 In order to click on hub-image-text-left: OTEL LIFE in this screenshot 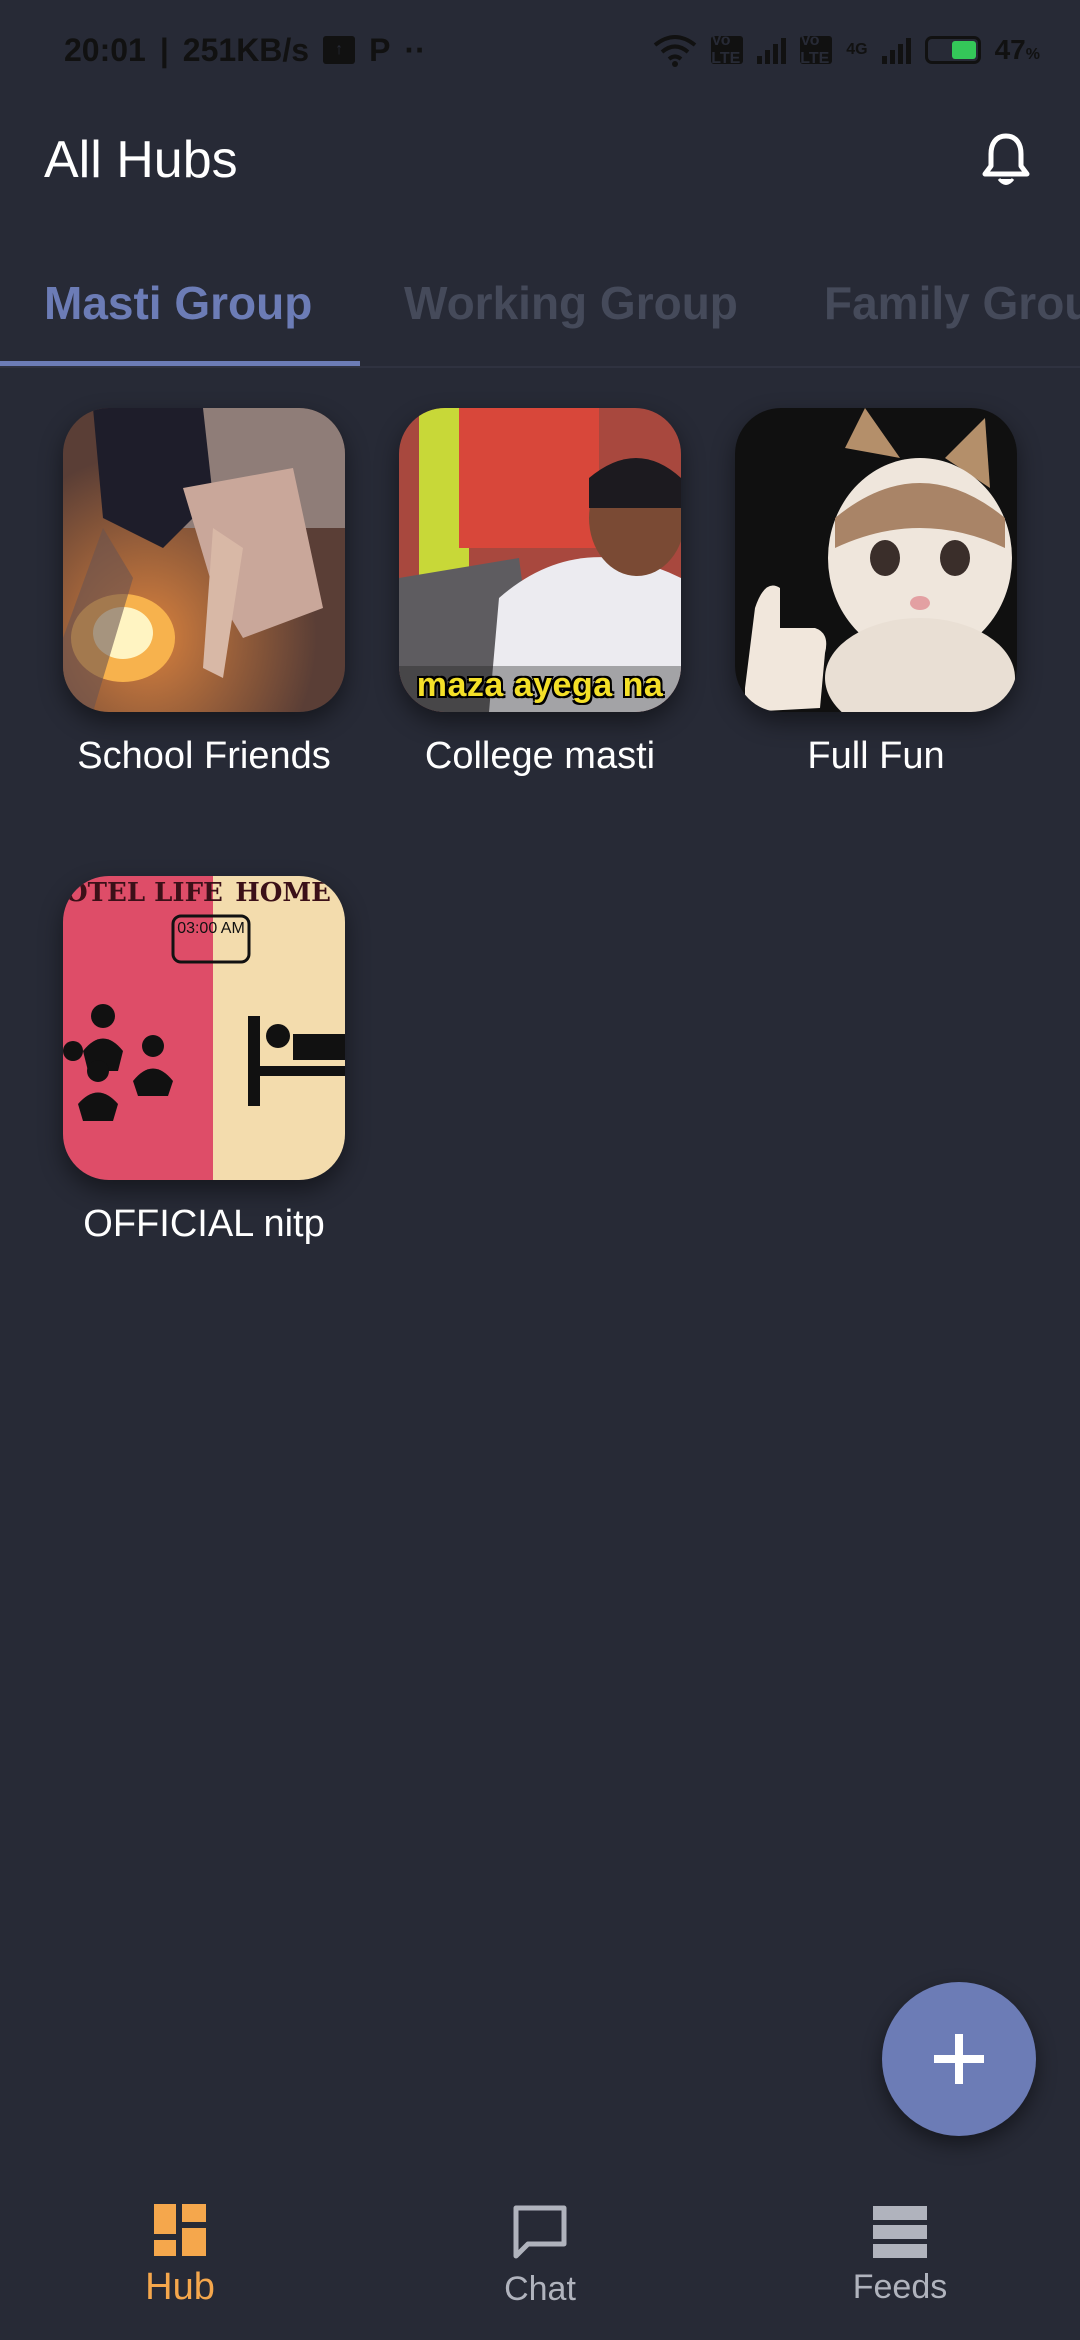, I will do `click(144, 893)`.